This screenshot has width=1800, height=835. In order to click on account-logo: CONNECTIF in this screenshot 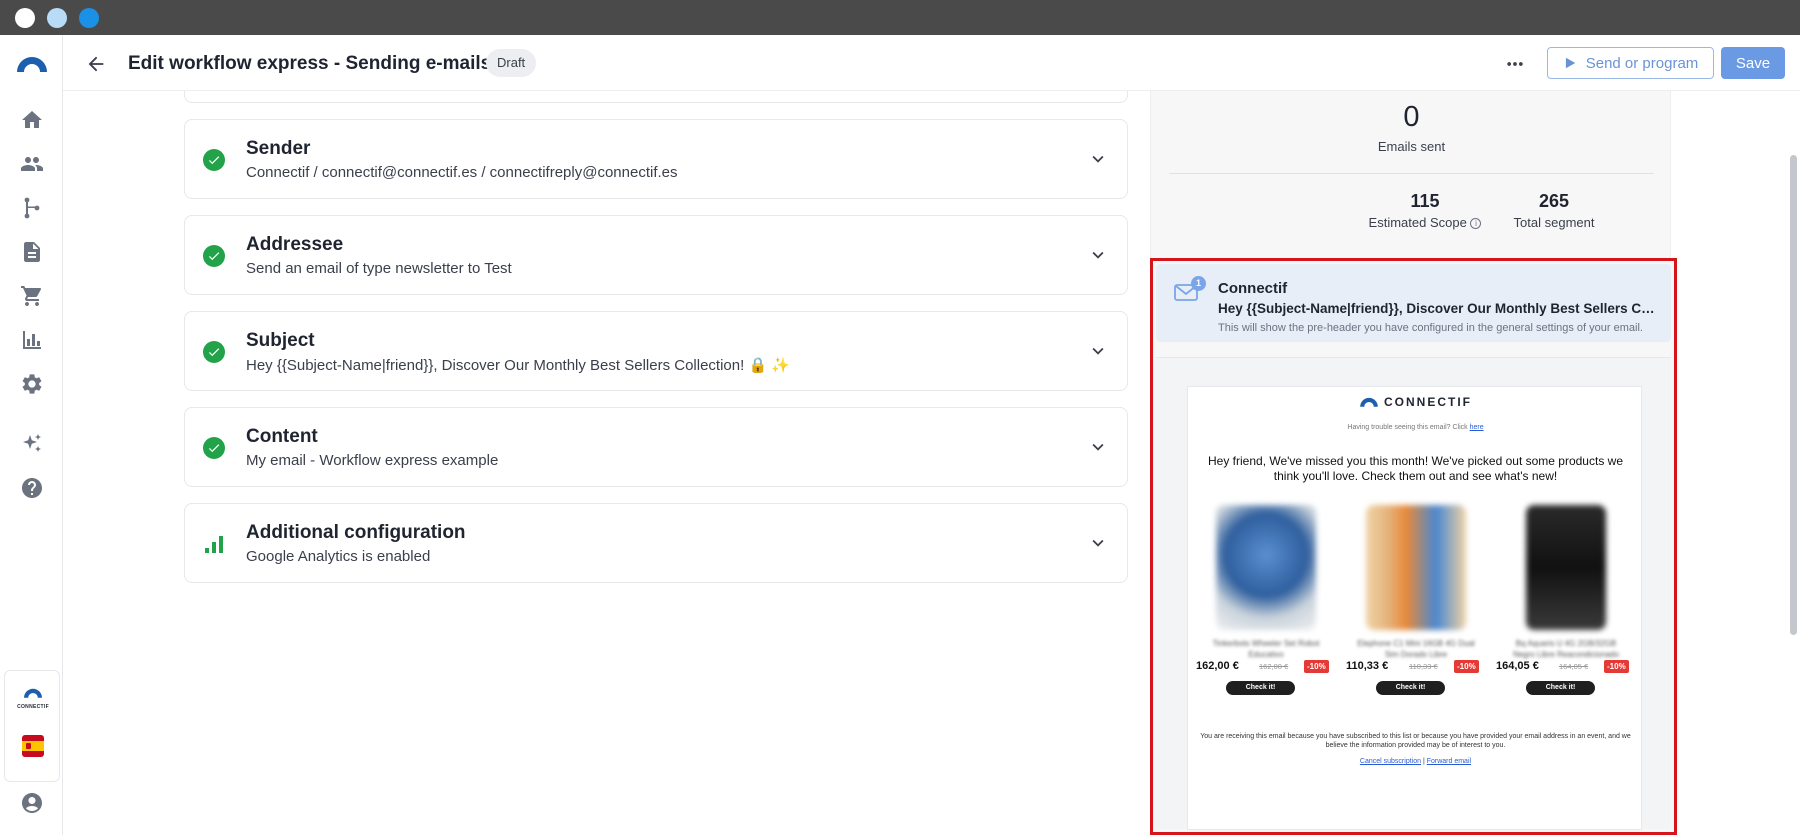, I will do `click(33, 698)`.